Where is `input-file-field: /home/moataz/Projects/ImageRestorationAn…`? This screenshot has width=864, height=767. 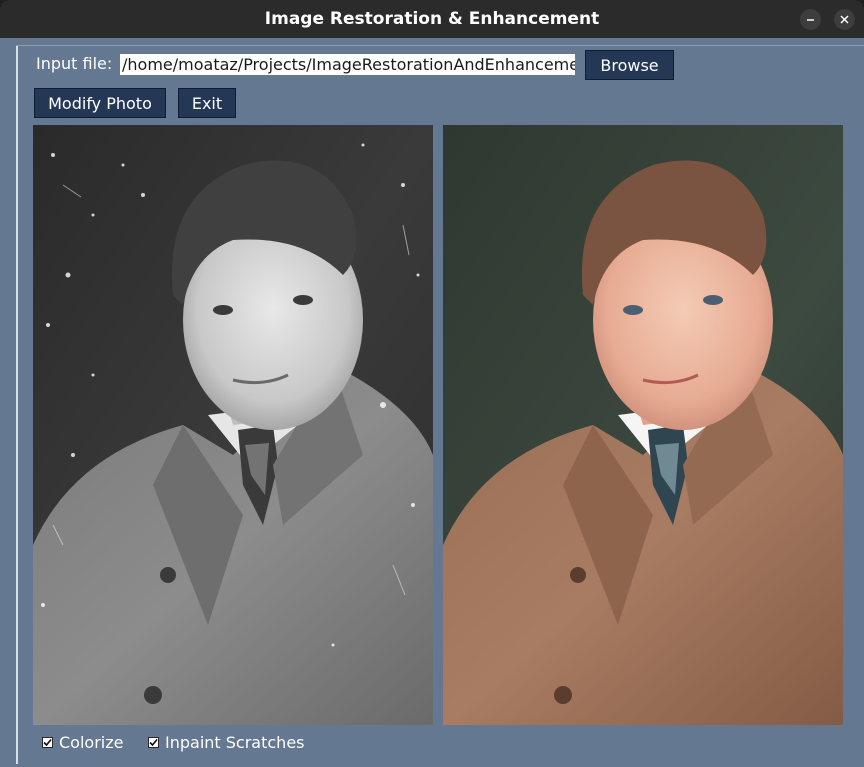
input-file-field: /home/moataz/Projects/ImageRestorationAn… is located at coordinates (347, 64).